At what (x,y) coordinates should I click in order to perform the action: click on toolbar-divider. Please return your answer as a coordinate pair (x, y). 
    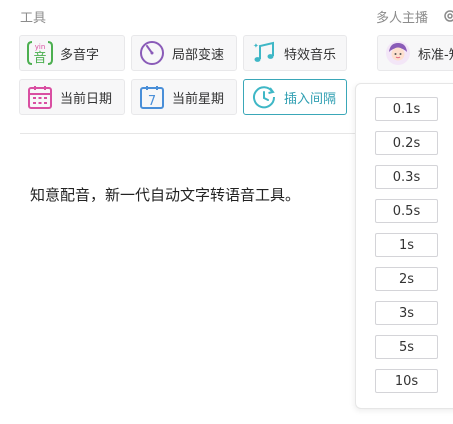
    Looking at the image, I should click on (187, 133).